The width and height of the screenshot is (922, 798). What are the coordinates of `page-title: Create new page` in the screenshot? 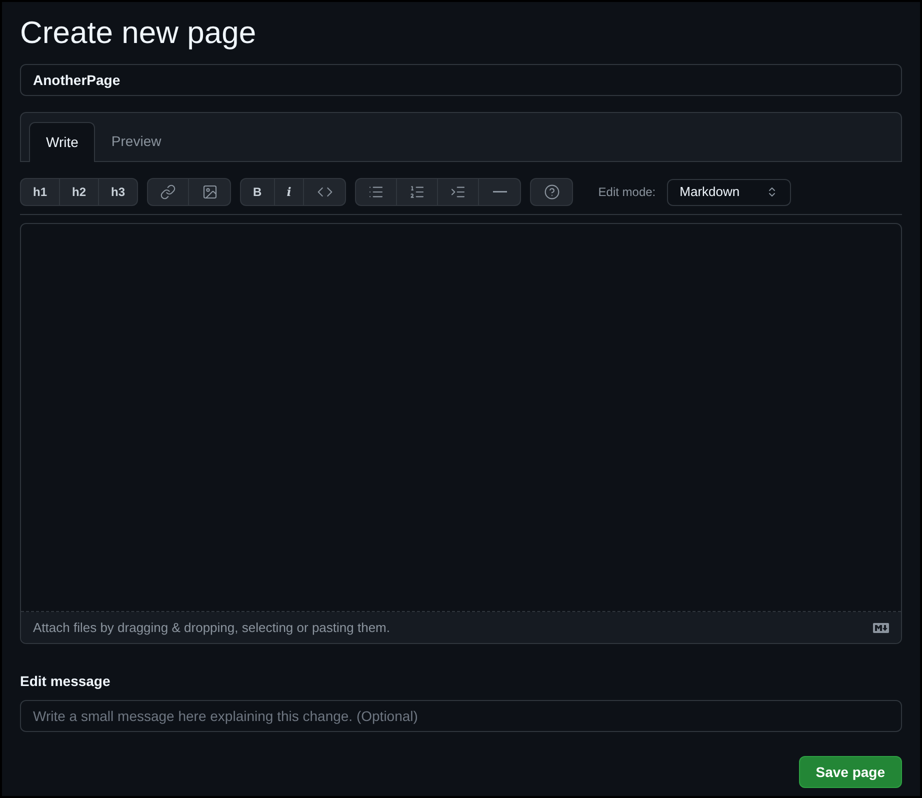 It's located at (139, 33).